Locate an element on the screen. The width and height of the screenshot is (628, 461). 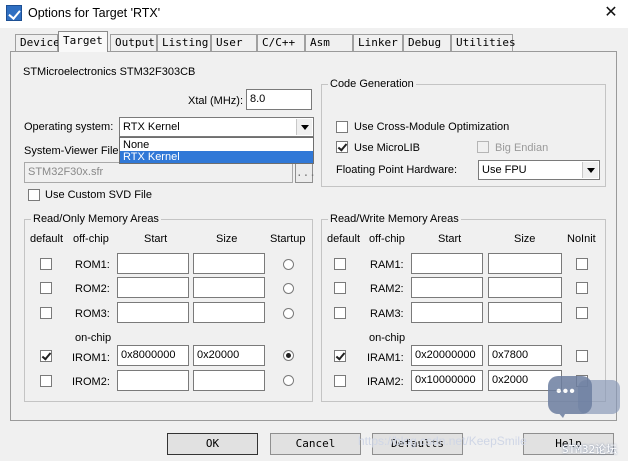
rom2-size-input is located at coordinates (229, 287).